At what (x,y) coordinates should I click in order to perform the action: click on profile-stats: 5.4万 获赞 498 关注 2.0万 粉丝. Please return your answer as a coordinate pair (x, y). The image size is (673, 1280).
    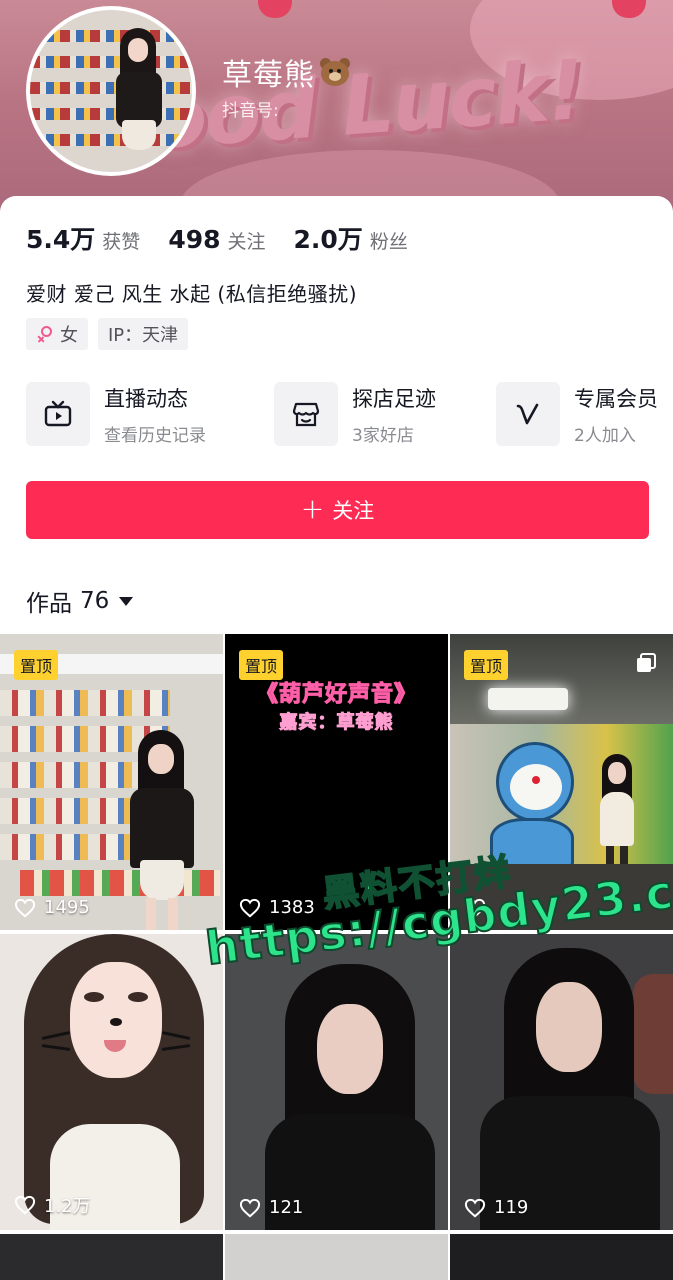
    Looking at the image, I should click on (231, 238).